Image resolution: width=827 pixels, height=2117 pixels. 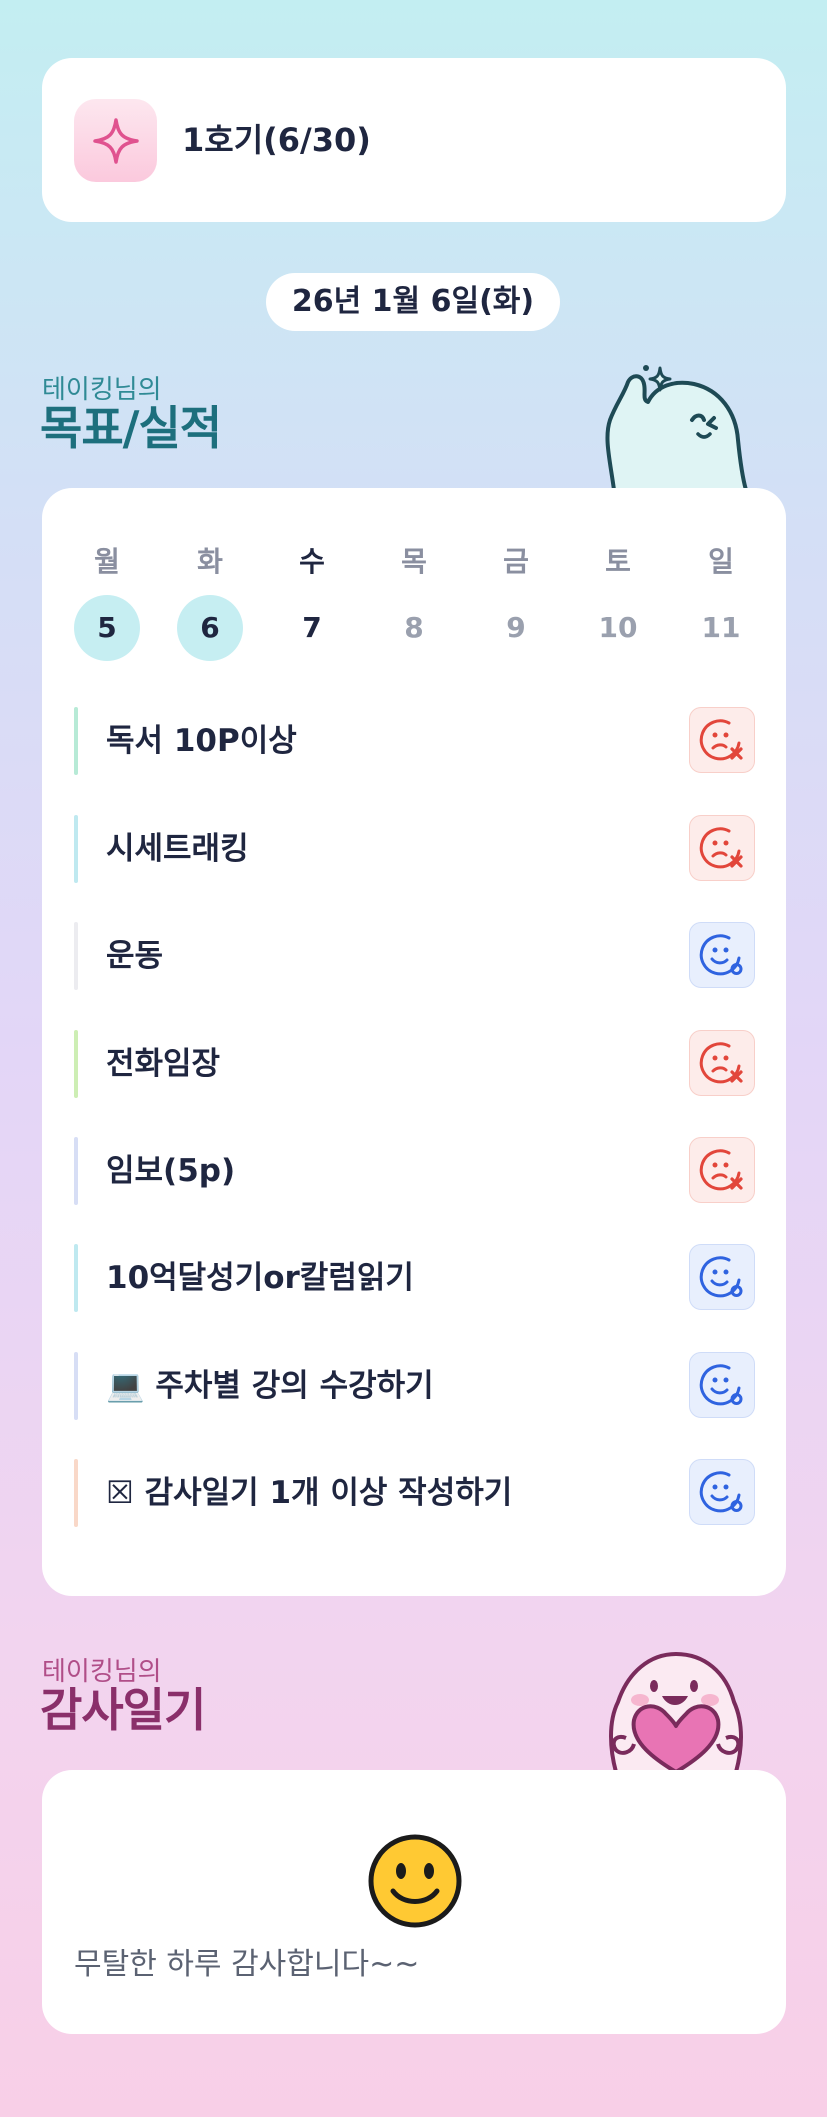 I want to click on slightly-smiling-face-icon, so click(x=415, y=1881).